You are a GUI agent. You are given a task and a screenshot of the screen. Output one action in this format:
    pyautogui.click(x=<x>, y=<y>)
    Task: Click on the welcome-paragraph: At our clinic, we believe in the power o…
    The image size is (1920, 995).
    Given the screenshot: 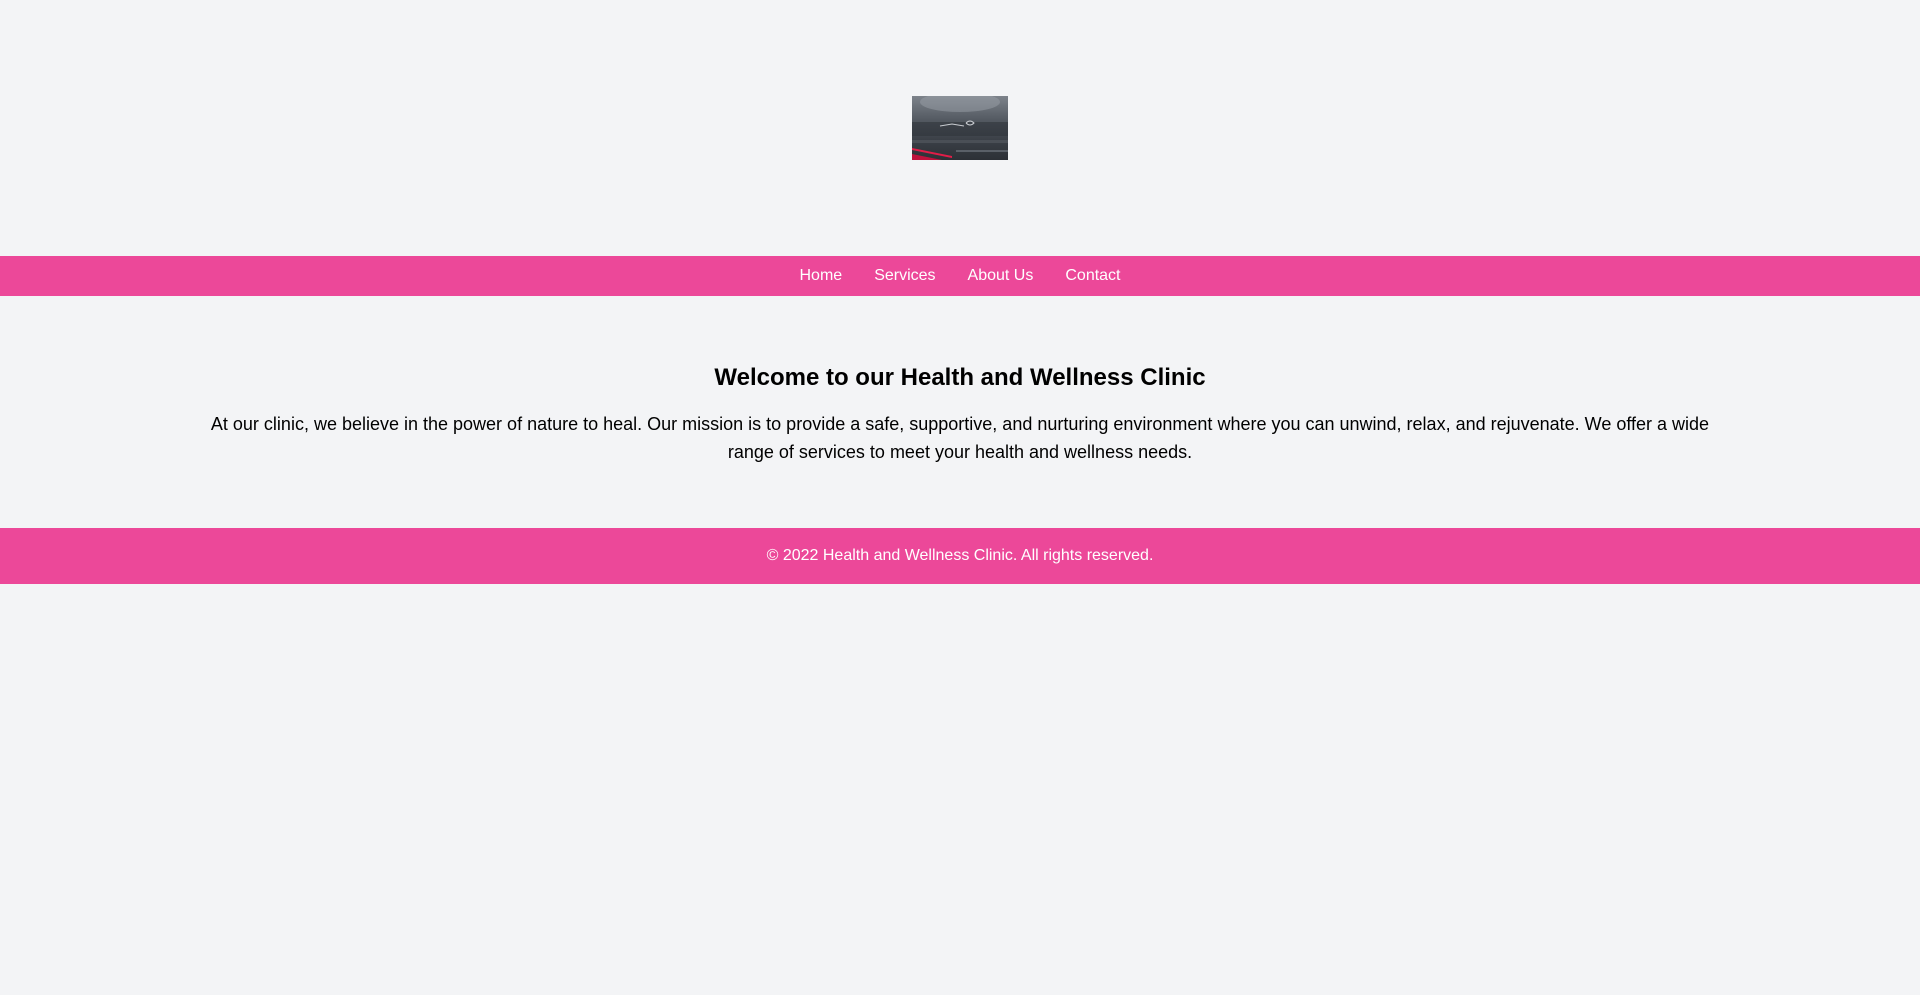 What is the action you would take?
    pyautogui.click(x=960, y=438)
    